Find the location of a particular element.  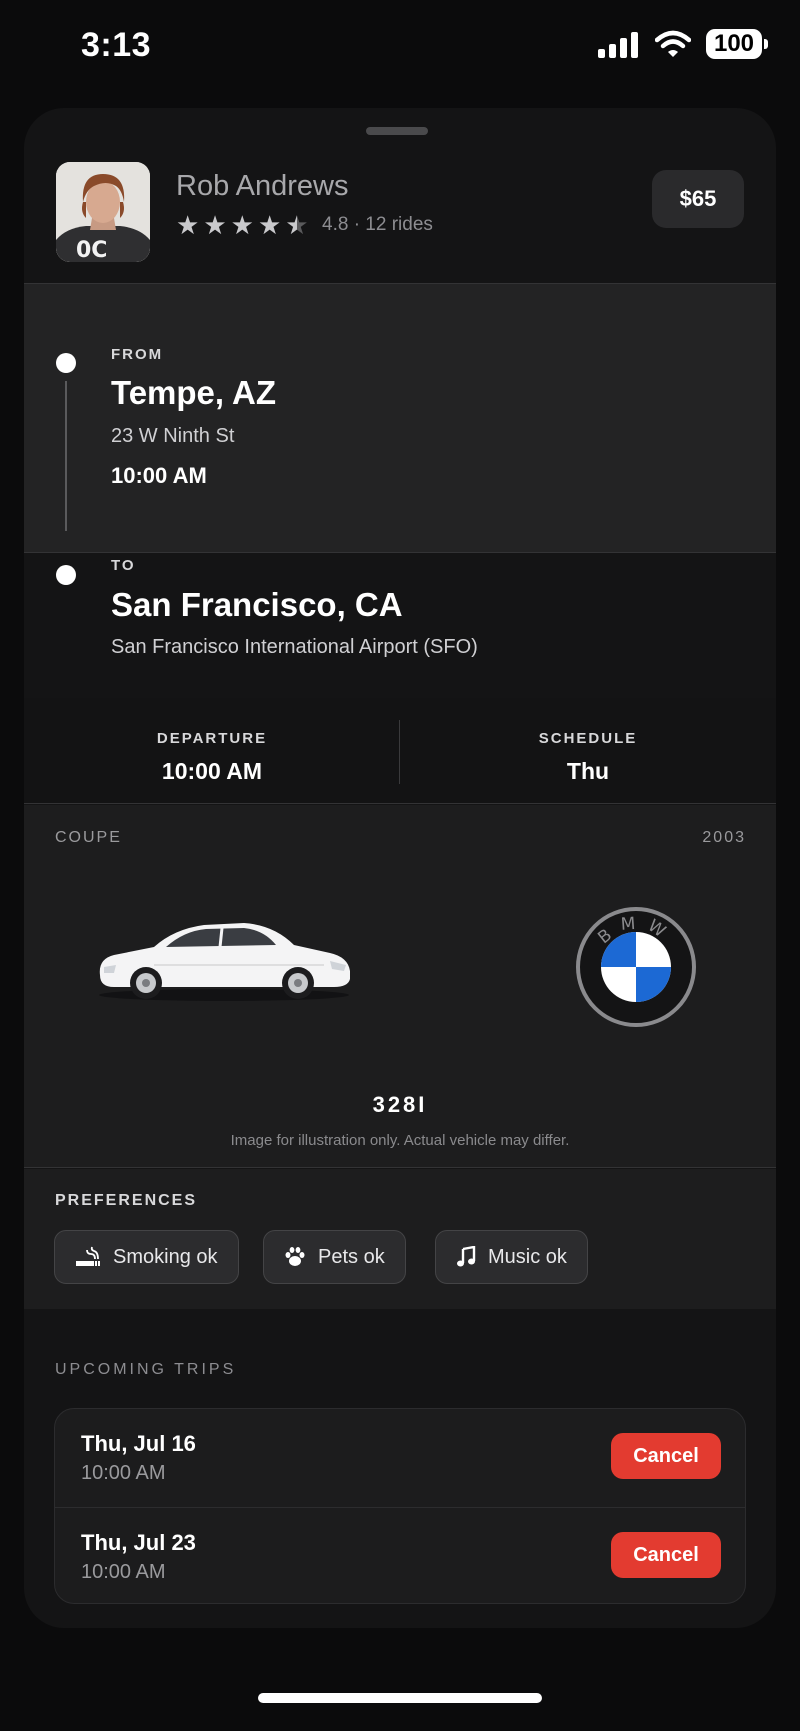

to-label: TO is located at coordinates (123, 565).